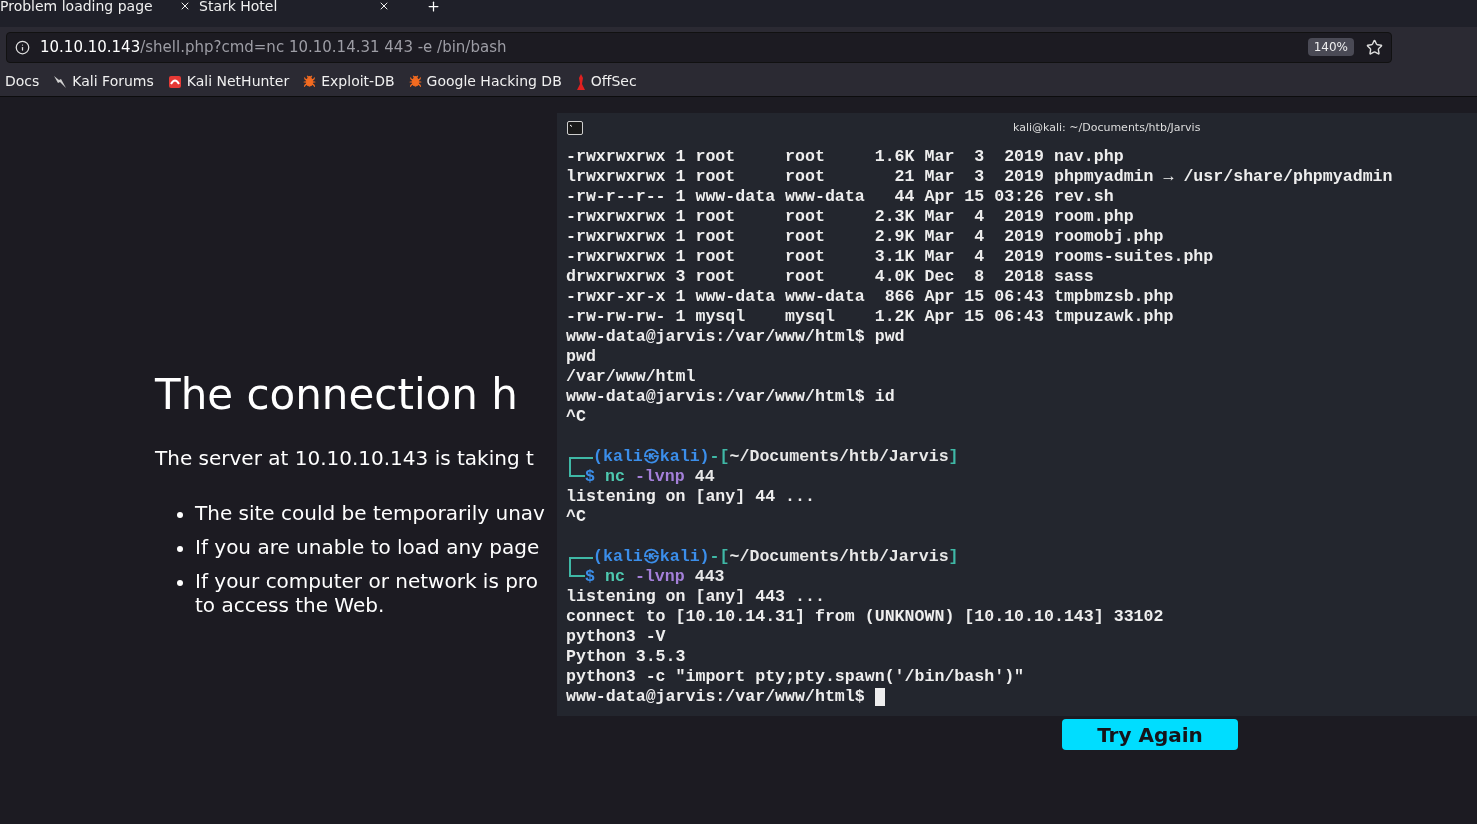  What do you see at coordinates (1330, 47) in the screenshot?
I see `zoom-level: 140%` at bounding box center [1330, 47].